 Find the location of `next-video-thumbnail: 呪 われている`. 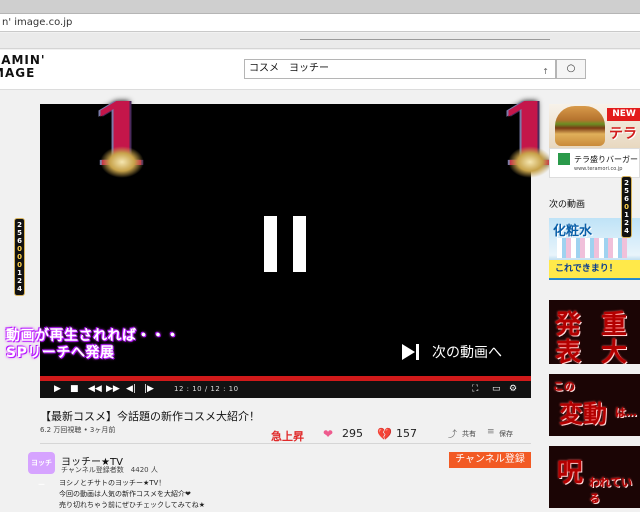

next-video-thumbnail: 呪 われている is located at coordinates (594, 477).